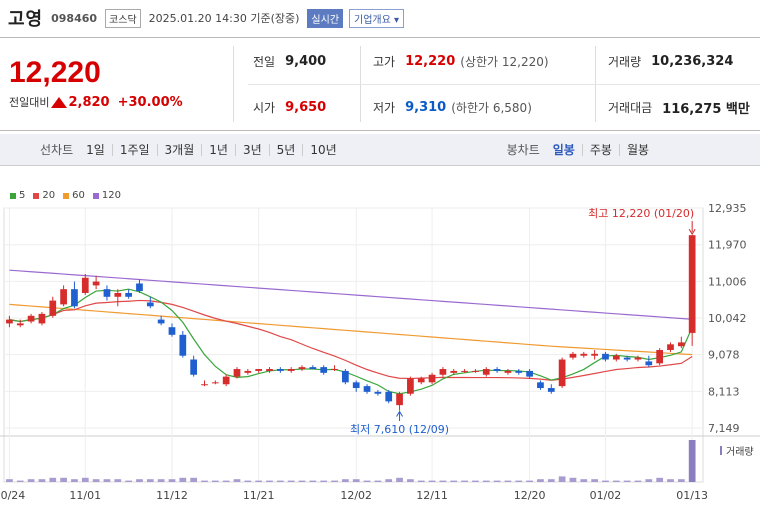  Describe the element at coordinates (180, 149) in the screenshot. I see `tab-3m: 3개월` at that location.